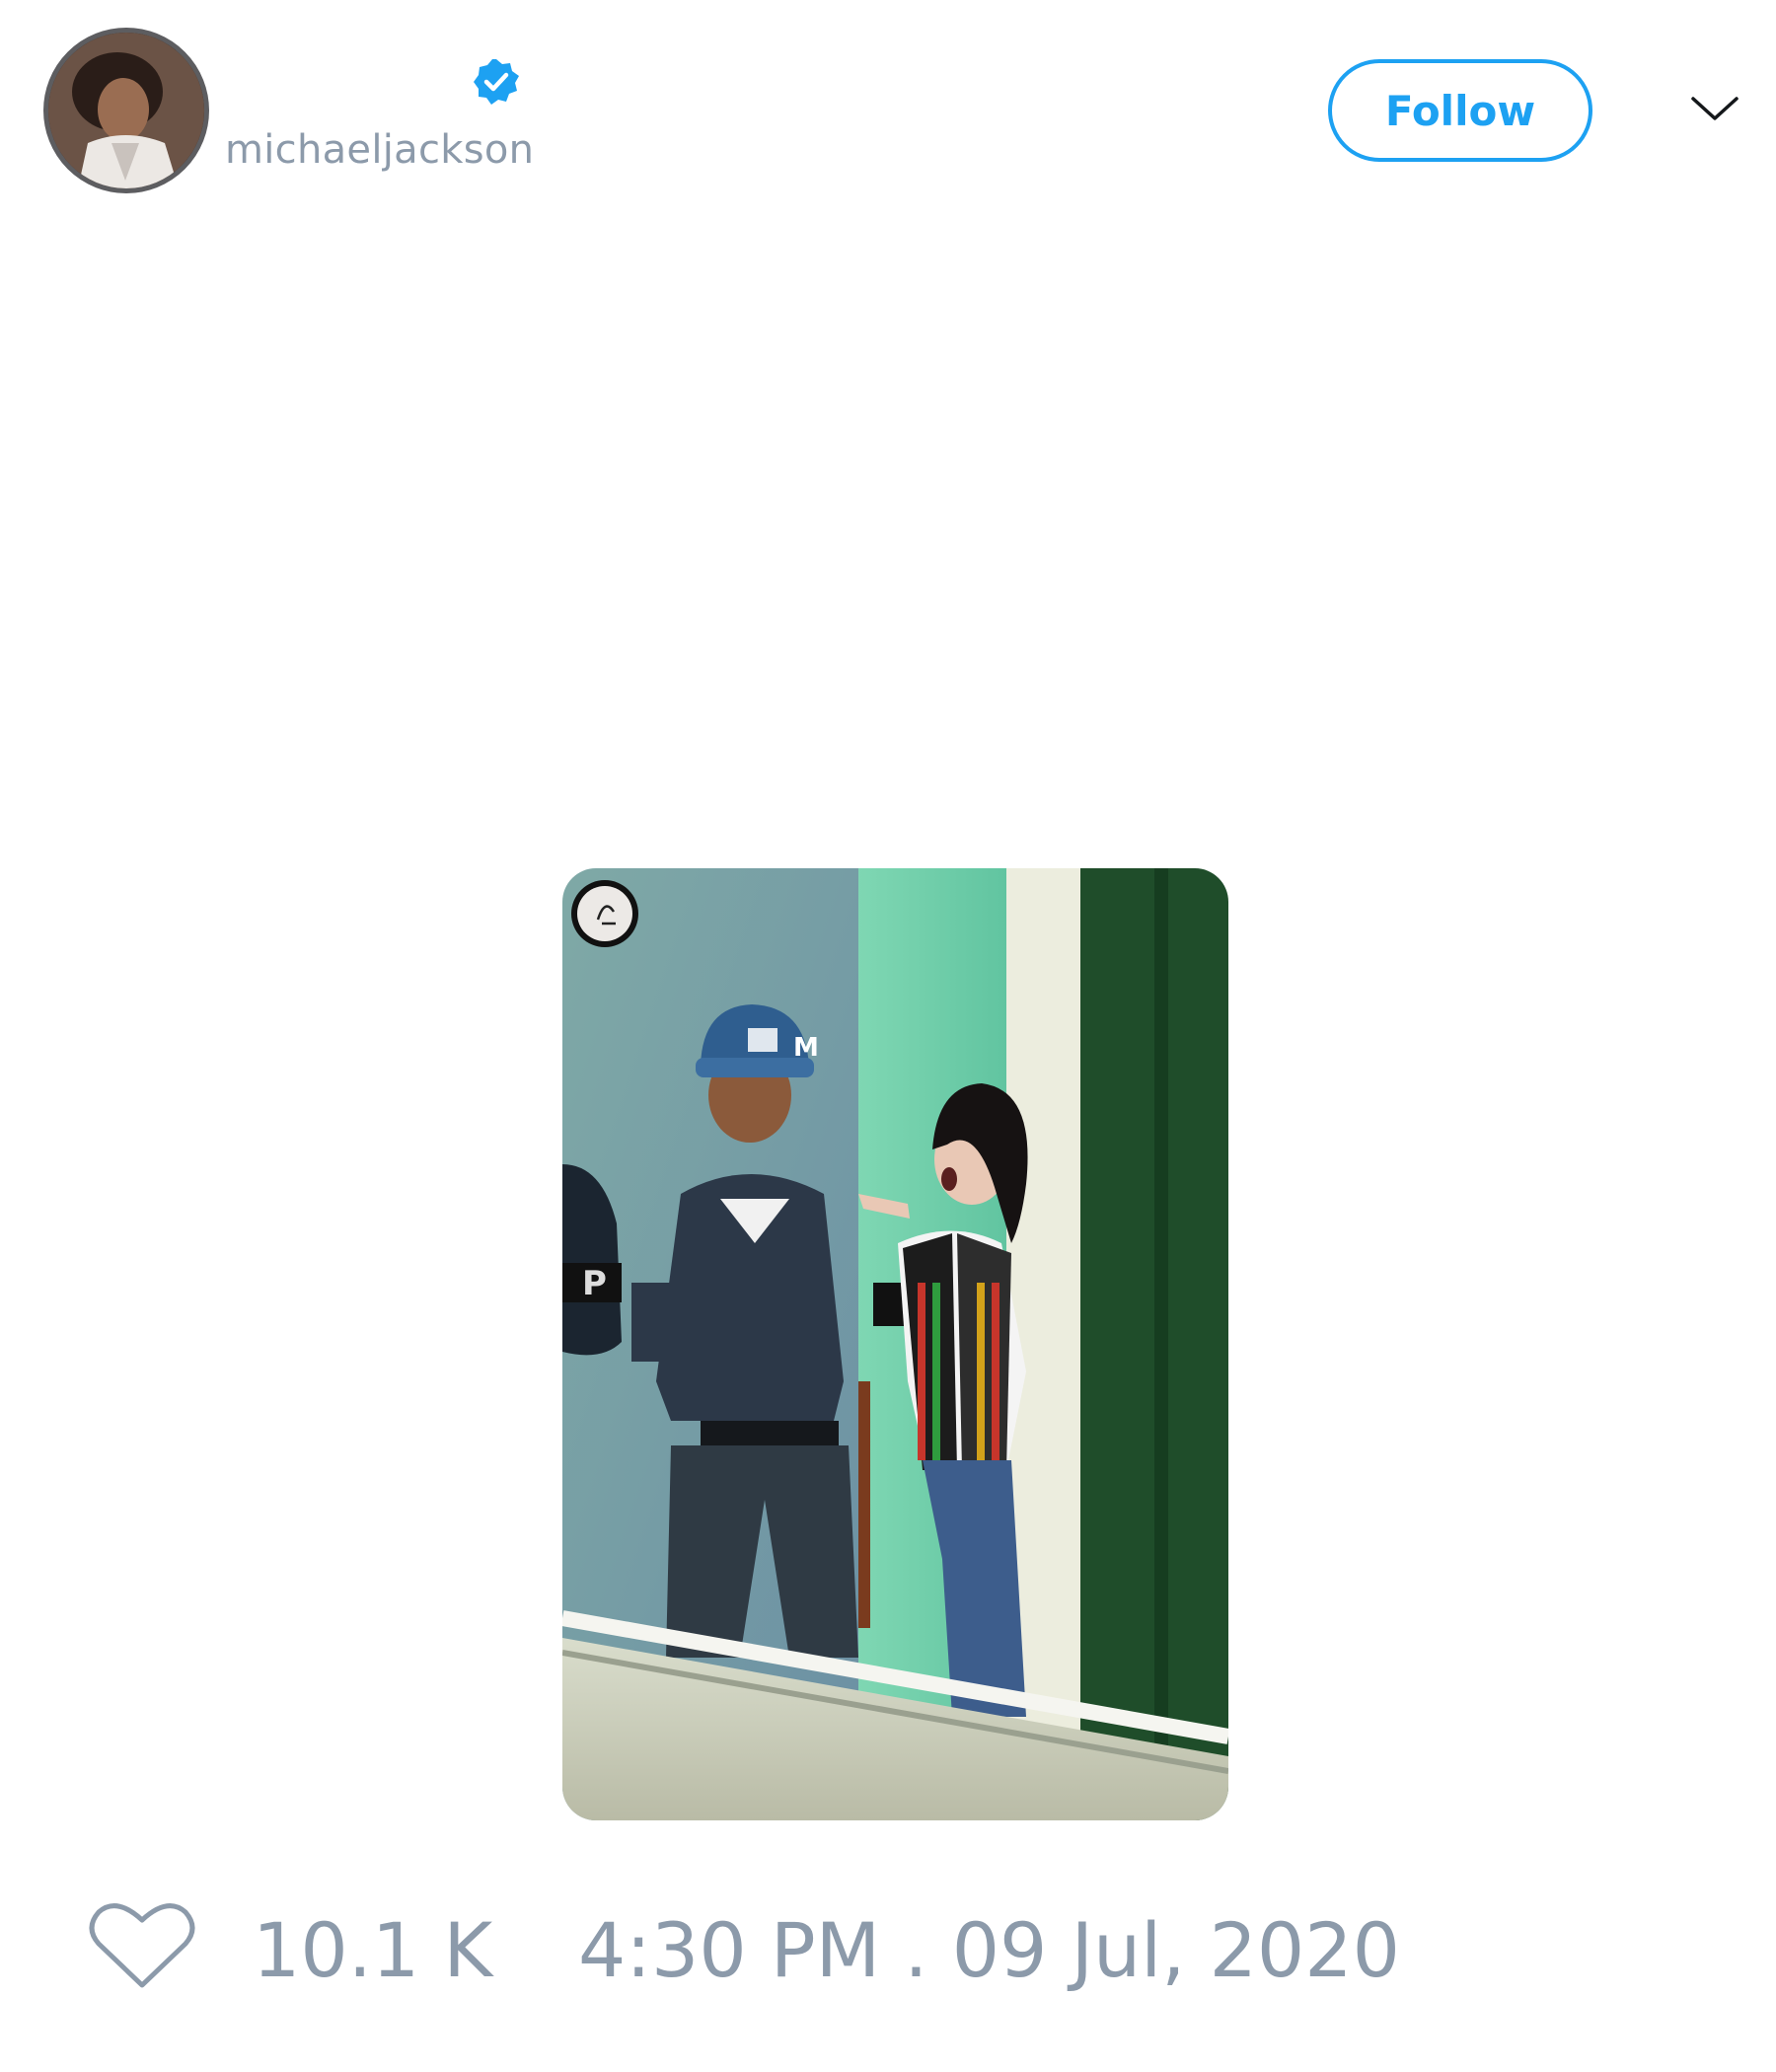 This screenshot has height=2072, width=1776. I want to click on svg-text: M, so click(806, 1048).